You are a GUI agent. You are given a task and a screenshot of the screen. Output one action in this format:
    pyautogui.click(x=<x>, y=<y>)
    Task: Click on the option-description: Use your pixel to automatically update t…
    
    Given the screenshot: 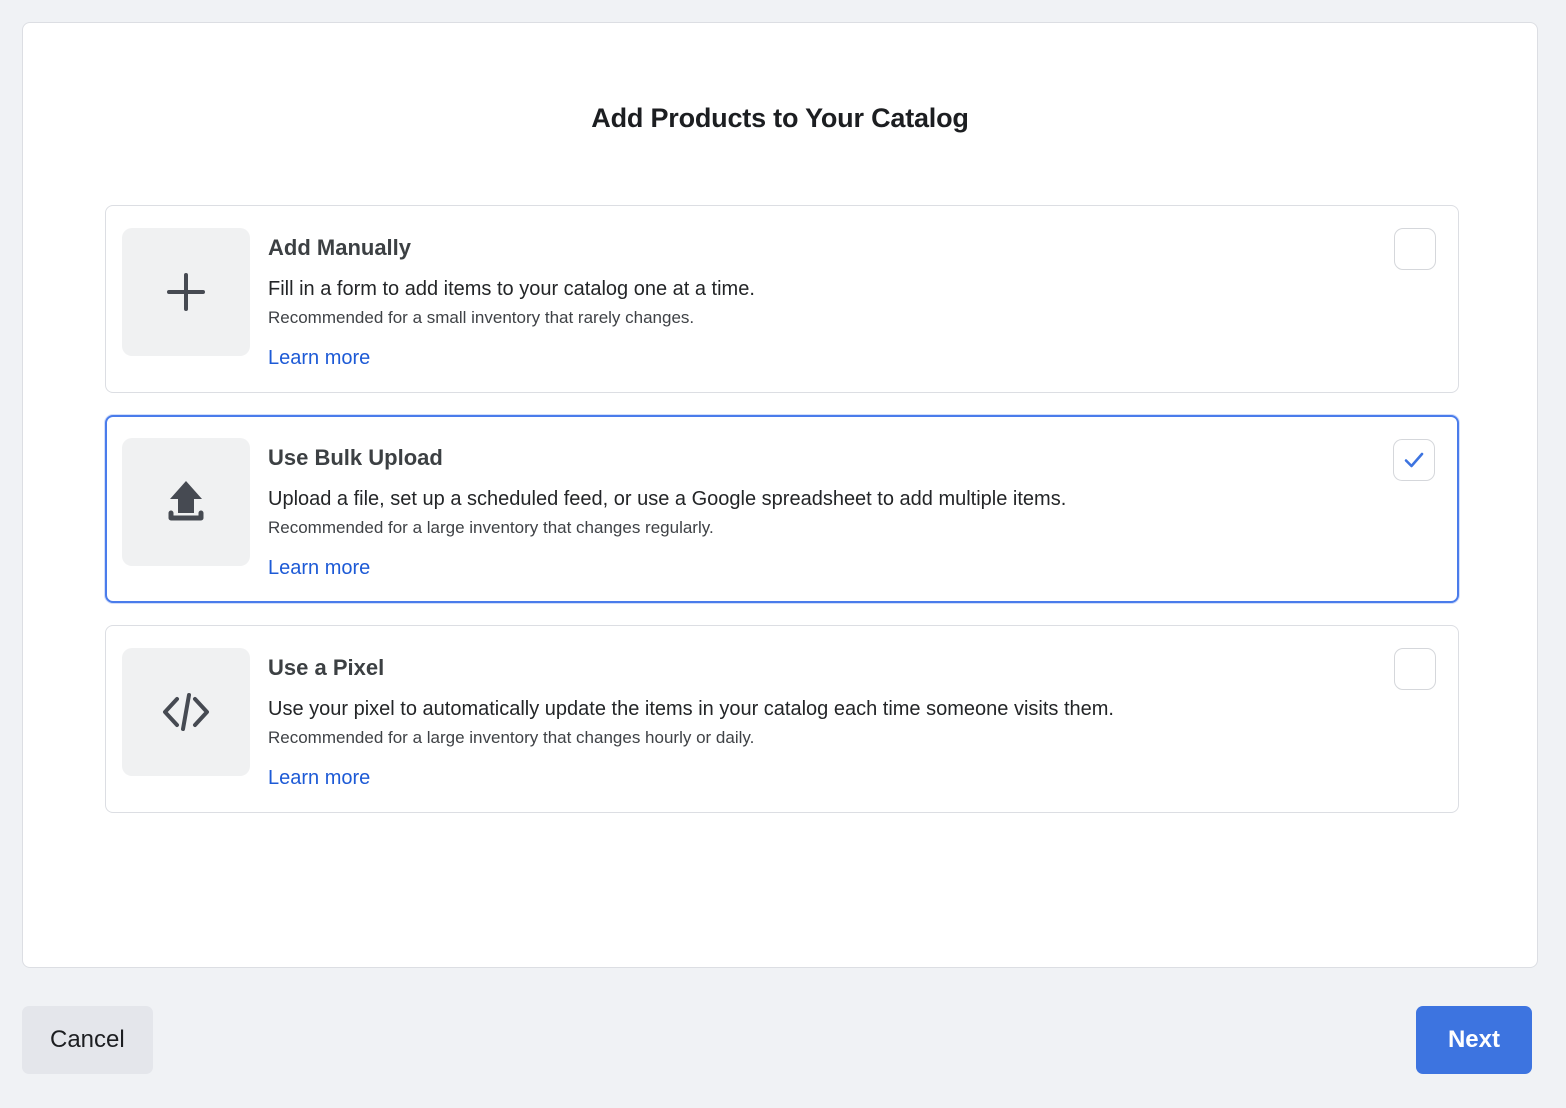 What is the action you would take?
    pyautogui.click(x=691, y=709)
    